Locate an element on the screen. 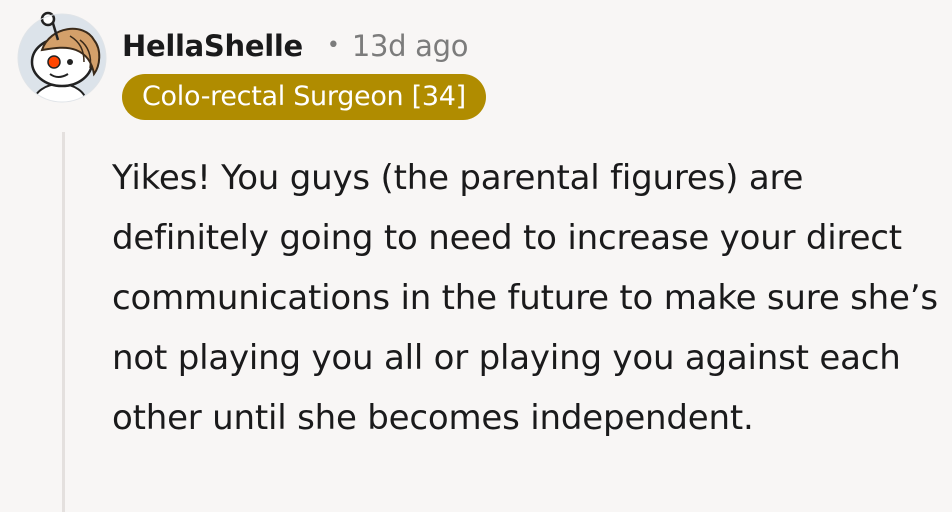 This screenshot has height=512, width=952. username-link: HellaShelle is located at coordinates (212, 46).